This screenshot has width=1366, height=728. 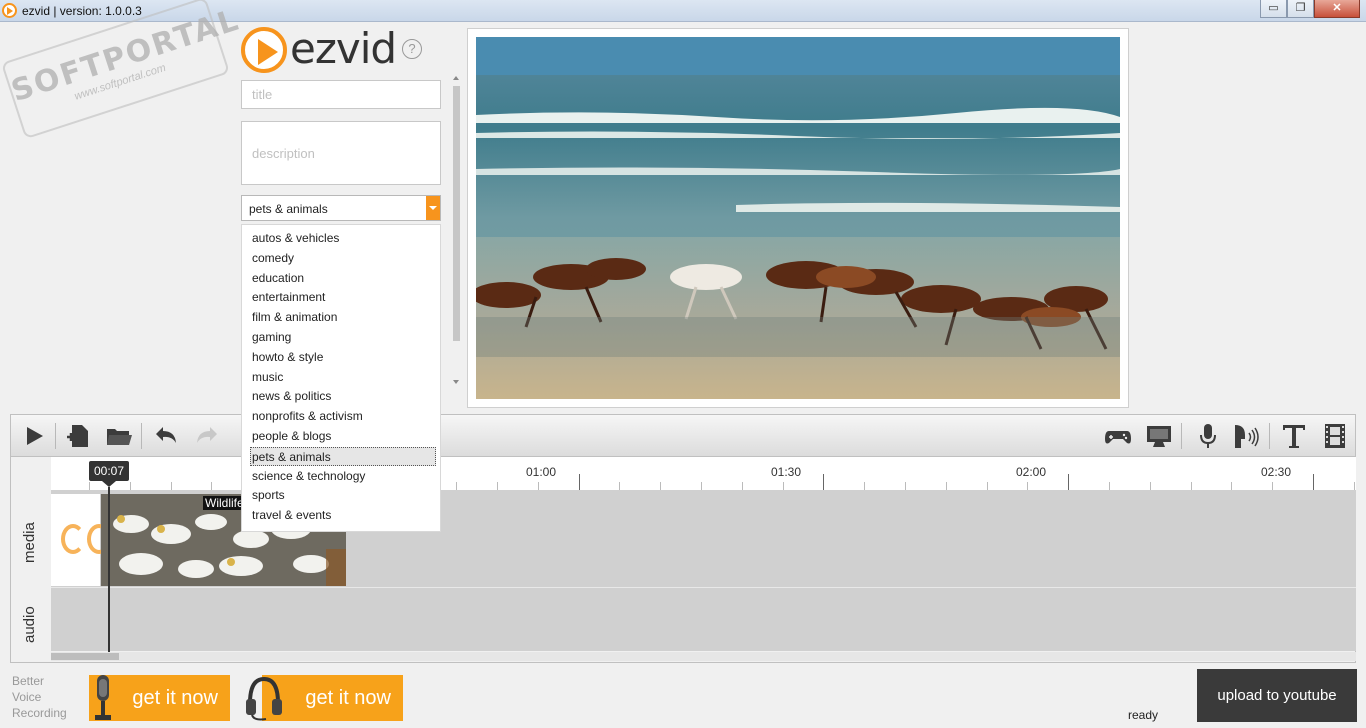 What do you see at coordinates (1118, 436) in the screenshot?
I see `game-controller-icon` at bounding box center [1118, 436].